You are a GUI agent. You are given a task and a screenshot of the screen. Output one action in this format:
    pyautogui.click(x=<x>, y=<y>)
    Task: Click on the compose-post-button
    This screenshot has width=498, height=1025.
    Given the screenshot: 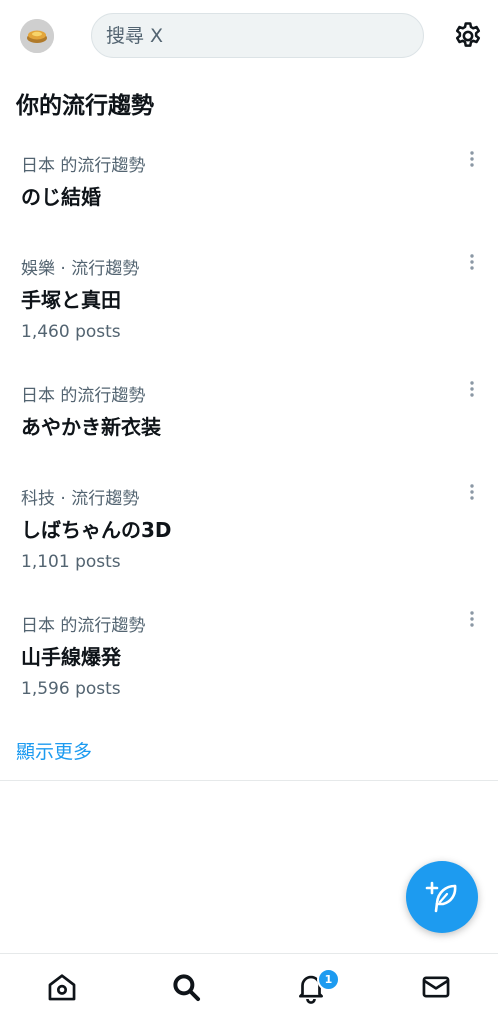 What is the action you would take?
    pyautogui.click(x=442, y=897)
    